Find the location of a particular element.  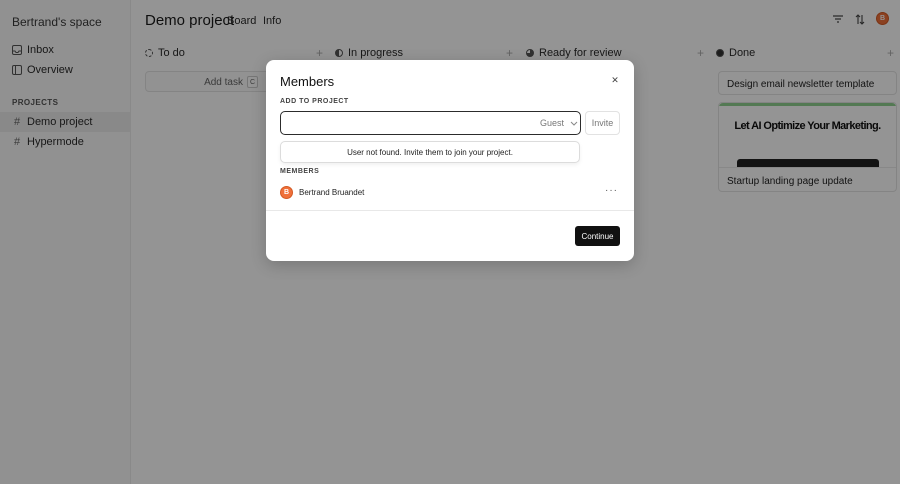

chevron-down-icon is located at coordinates (574, 123).